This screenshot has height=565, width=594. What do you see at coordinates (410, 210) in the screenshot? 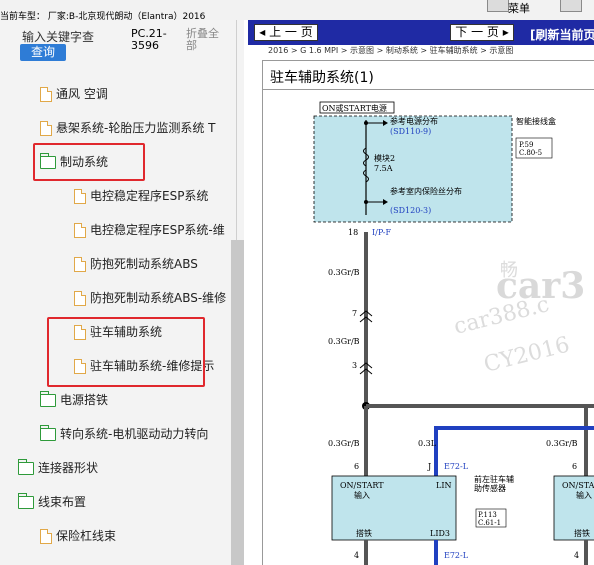
I see `ref-code: (SD120-3)` at bounding box center [410, 210].